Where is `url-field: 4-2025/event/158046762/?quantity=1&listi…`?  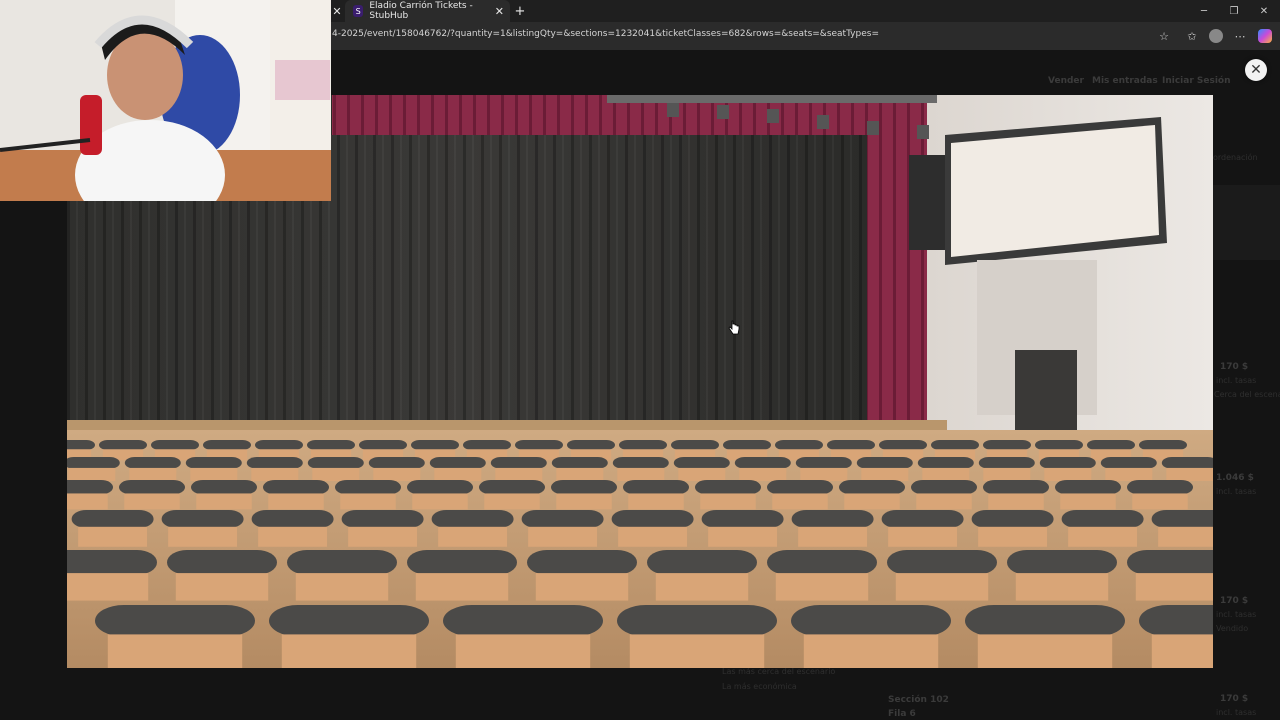 url-field: 4-2025/event/158046762/?quantity=1&listi… is located at coordinates (605, 34).